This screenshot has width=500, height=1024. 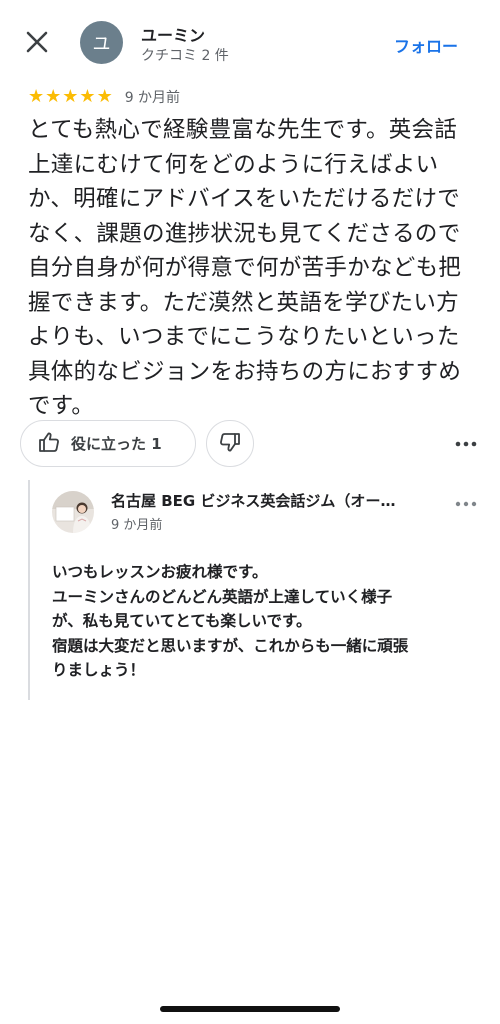 What do you see at coordinates (49, 444) in the screenshot?
I see `thumbs-up-icon` at bounding box center [49, 444].